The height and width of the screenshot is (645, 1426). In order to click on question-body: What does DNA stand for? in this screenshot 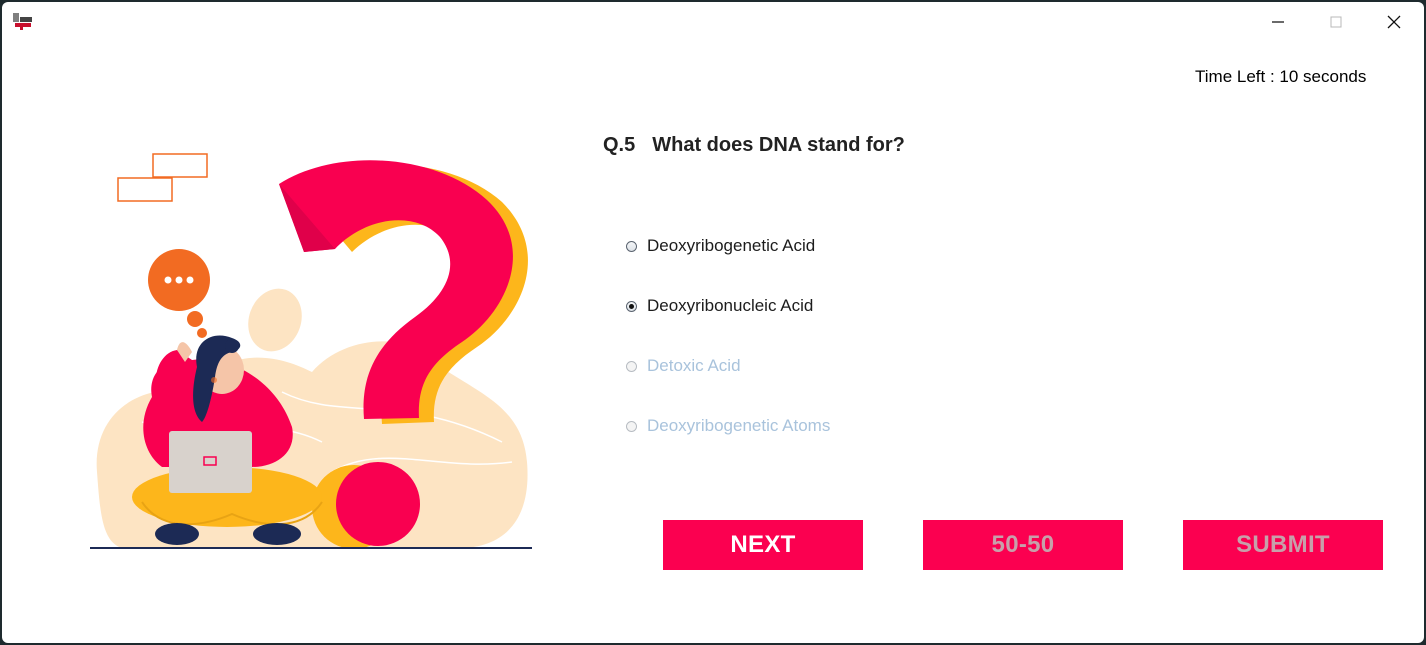, I will do `click(778, 145)`.